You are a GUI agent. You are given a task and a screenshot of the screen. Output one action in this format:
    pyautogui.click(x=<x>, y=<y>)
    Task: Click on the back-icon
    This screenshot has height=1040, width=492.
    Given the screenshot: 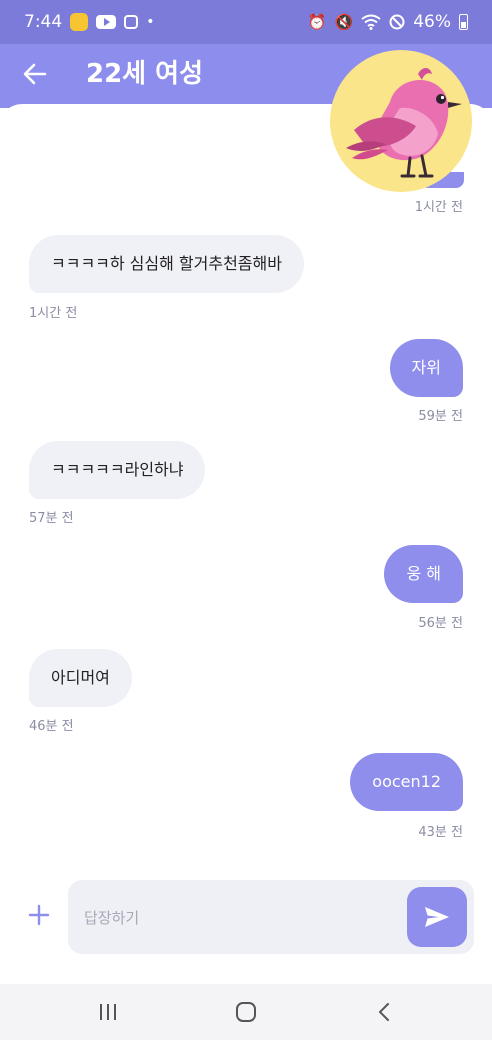 What is the action you would take?
    pyautogui.click(x=384, y=1012)
    